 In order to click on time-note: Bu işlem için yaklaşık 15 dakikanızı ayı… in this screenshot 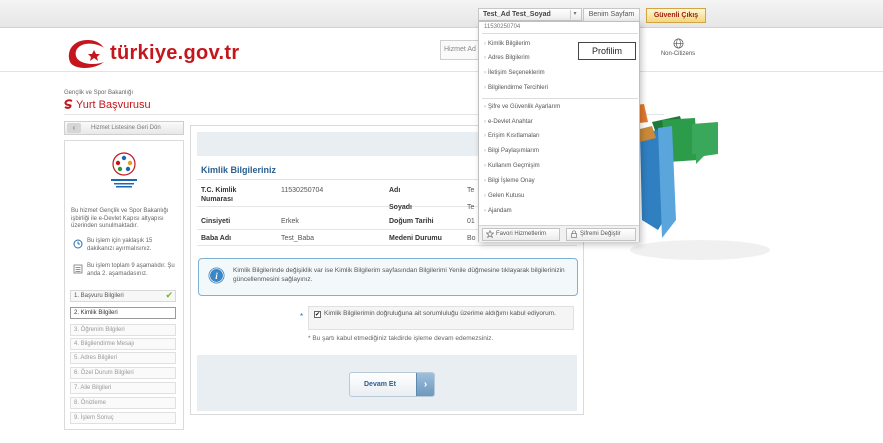, I will do `click(125, 245)`.